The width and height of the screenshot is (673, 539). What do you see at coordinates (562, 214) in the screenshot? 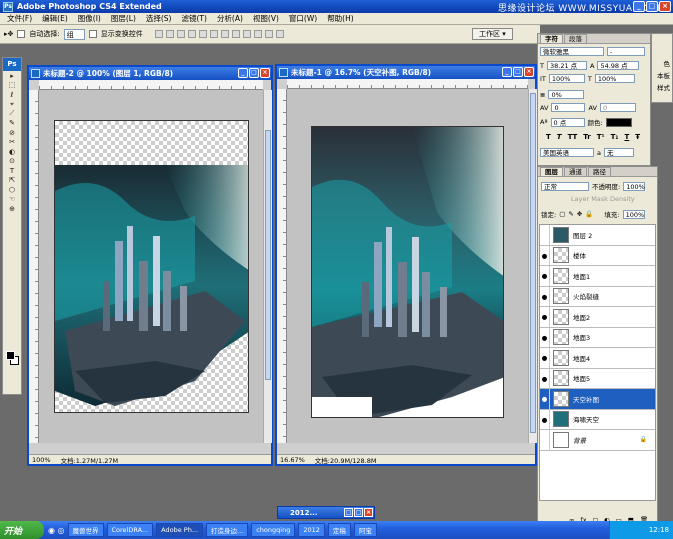
I see `lock-transparency-icon: ▢` at bounding box center [562, 214].